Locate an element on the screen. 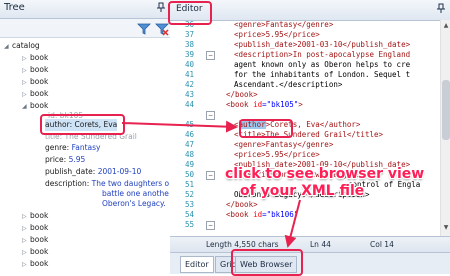  clear-filter-icon is located at coordinates (162, 28).